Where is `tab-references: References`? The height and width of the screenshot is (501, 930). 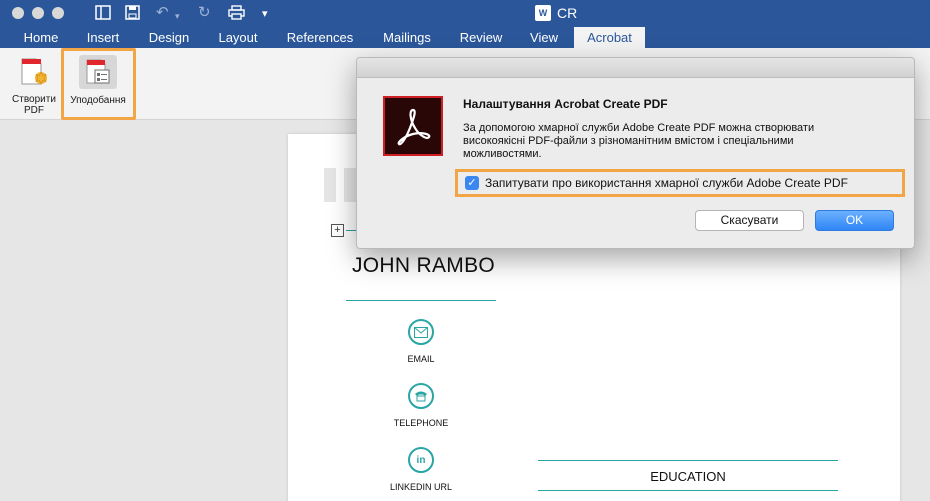
tab-references: References is located at coordinates (320, 37).